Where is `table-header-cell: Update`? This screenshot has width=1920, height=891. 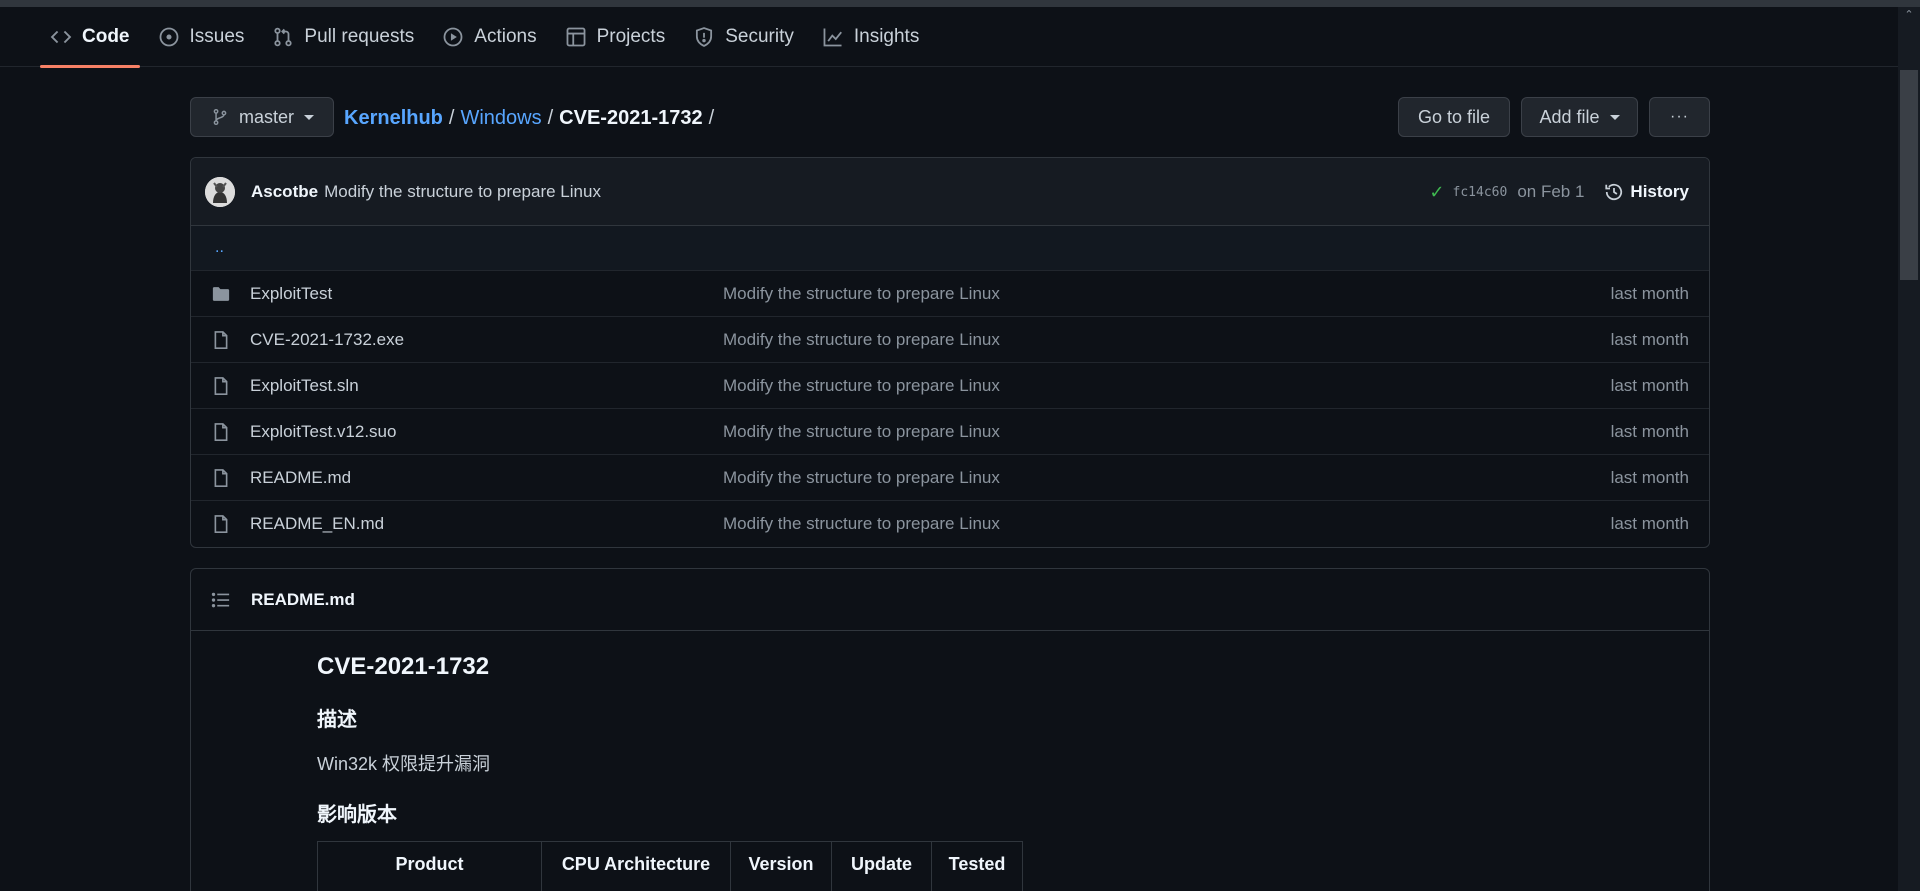
table-header-cell: Update is located at coordinates (882, 866).